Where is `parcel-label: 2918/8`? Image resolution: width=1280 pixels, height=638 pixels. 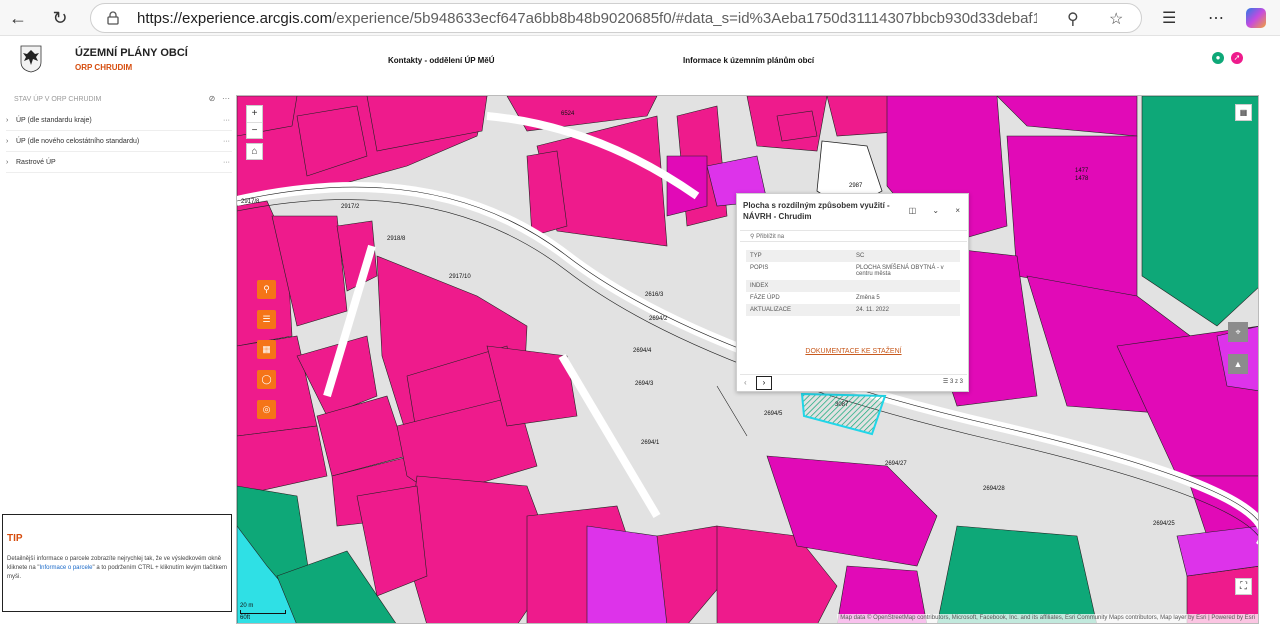 parcel-label: 2918/8 is located at coordinates (396, 239).